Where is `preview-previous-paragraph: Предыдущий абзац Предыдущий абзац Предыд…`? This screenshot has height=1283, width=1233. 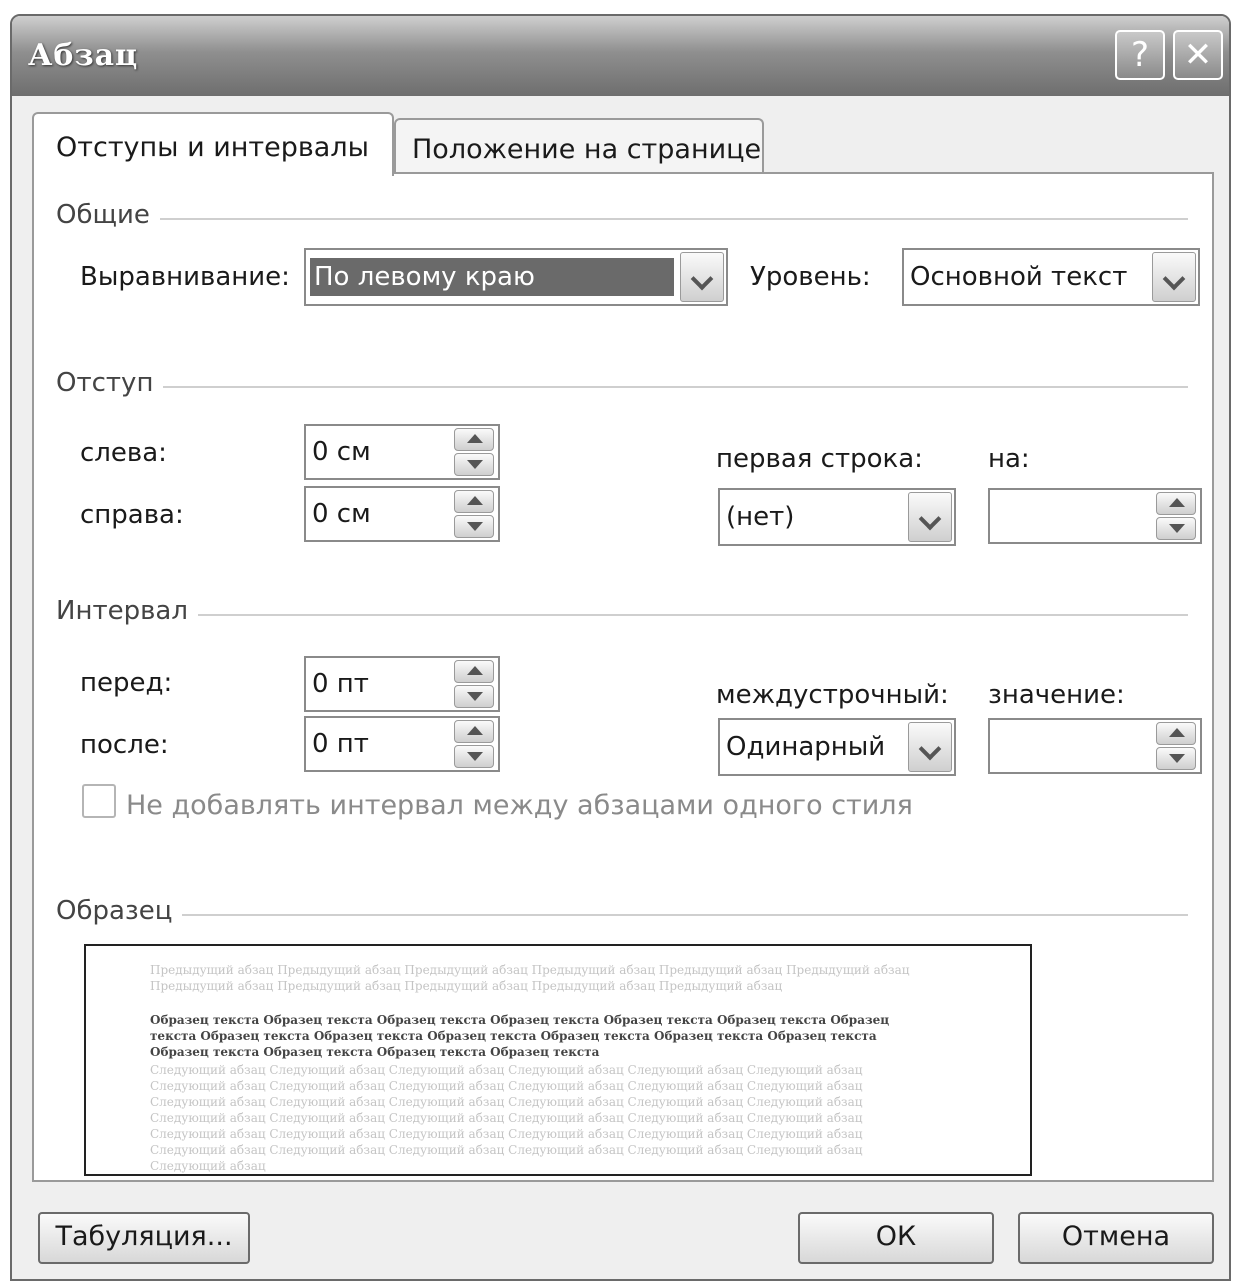 preview-previous-paragraph: Предыдущий абзац Предыдущий абзац Предыд… is located at coordinates (530, 978).